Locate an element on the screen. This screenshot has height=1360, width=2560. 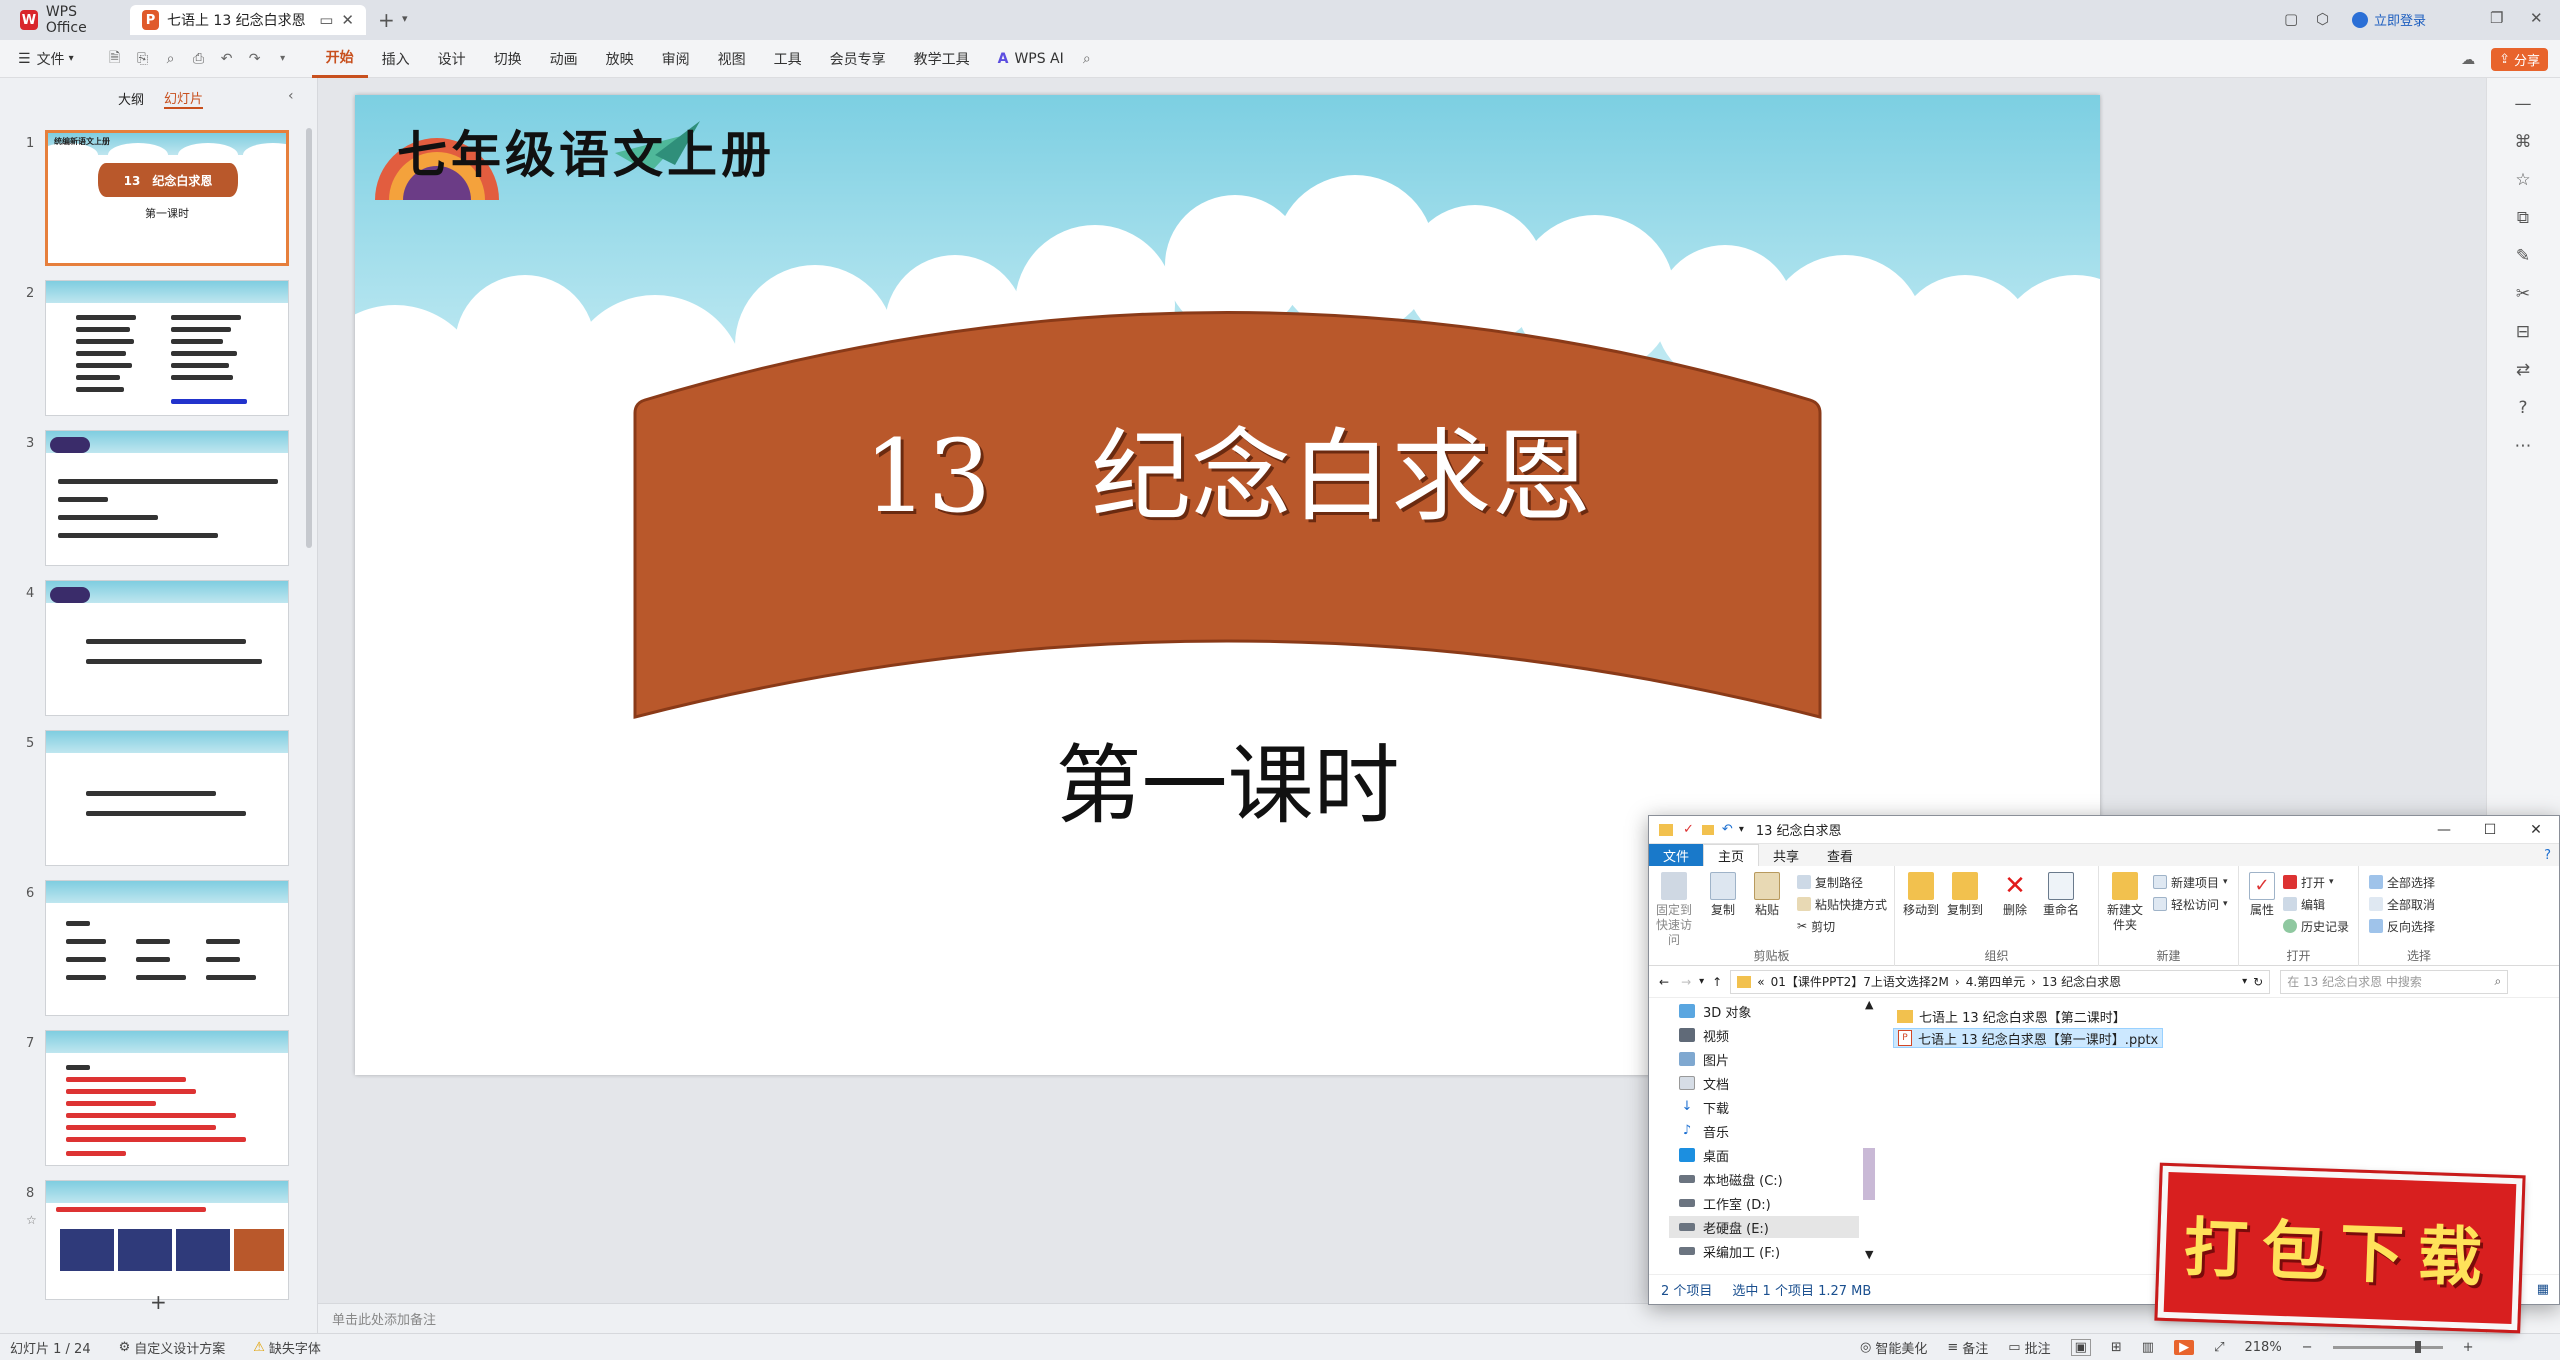
beautify-button: ◎ 智能美化 is located at coordinates (1893, 1347).